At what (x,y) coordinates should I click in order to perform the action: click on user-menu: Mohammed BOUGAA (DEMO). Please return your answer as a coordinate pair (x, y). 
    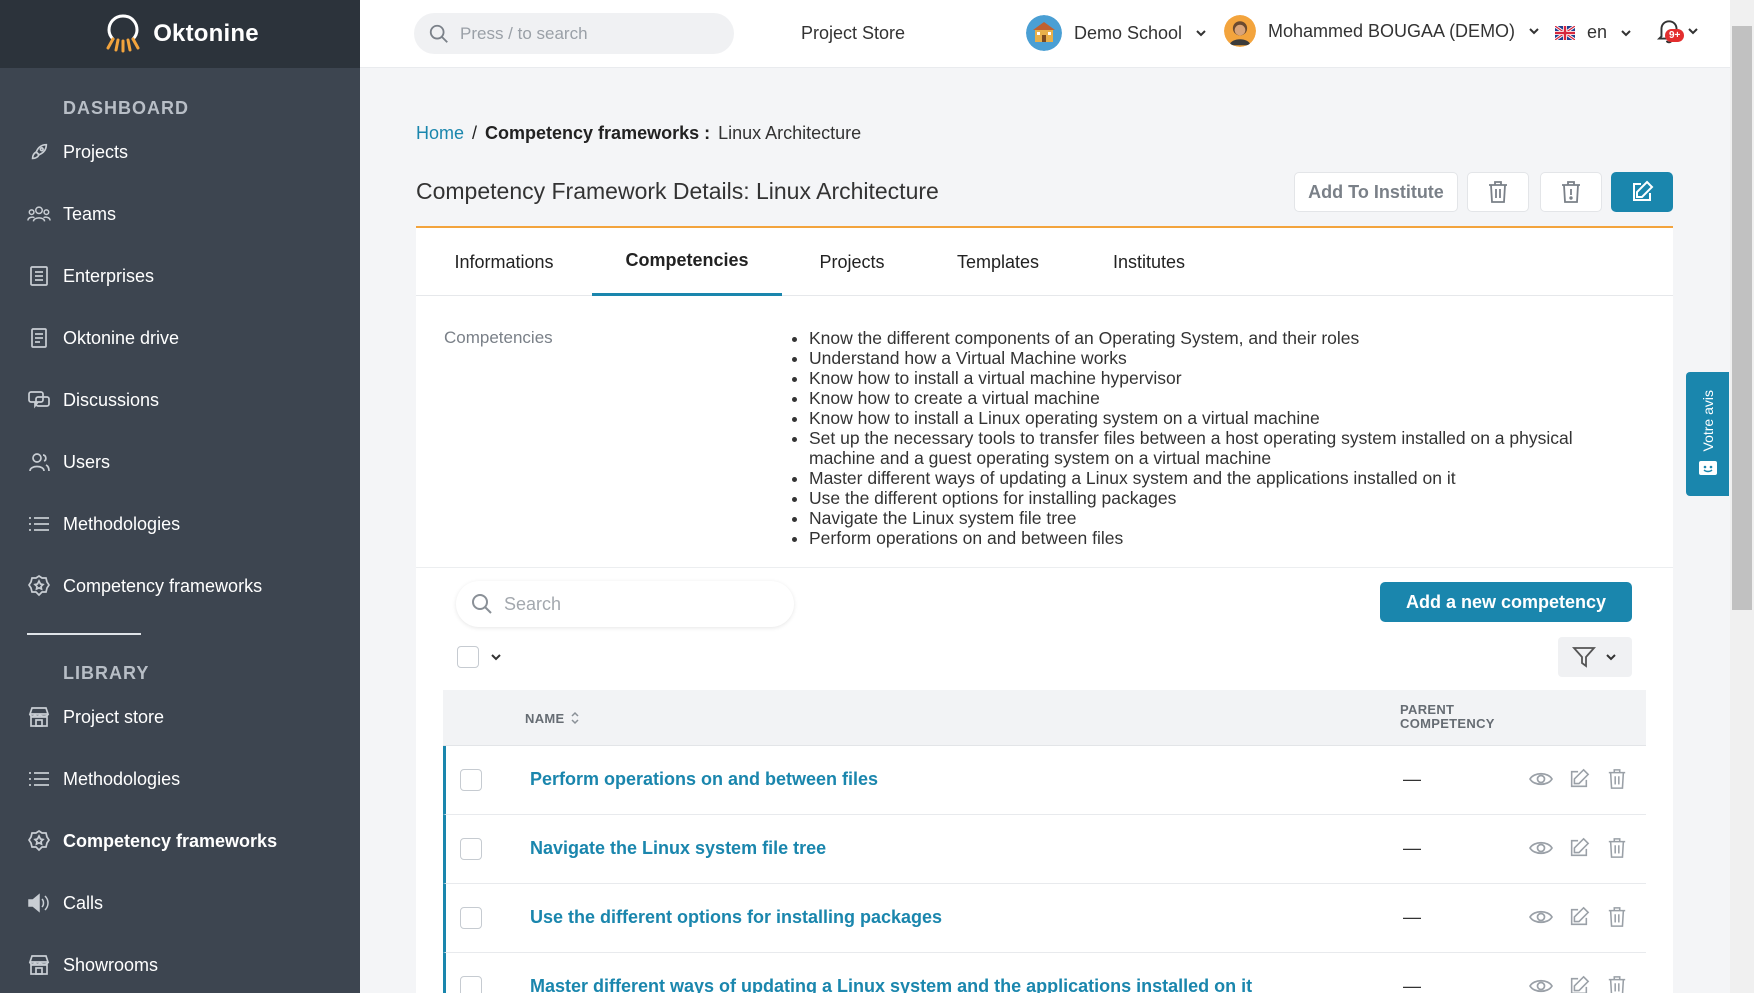
    Looking at the image, I should click on (1382, 31).